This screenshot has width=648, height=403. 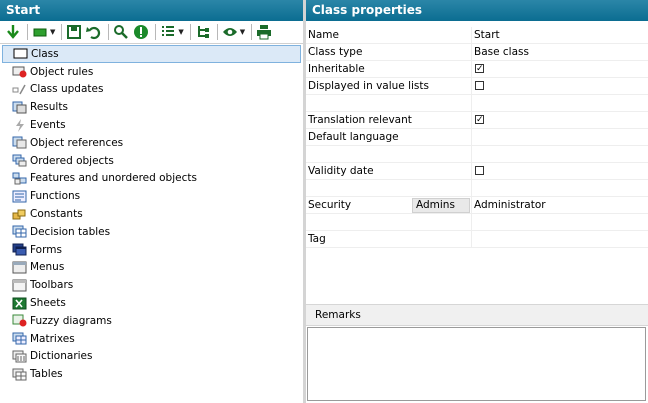 I want to click on tree-item-label: Constants, so click(x=56, y=214).